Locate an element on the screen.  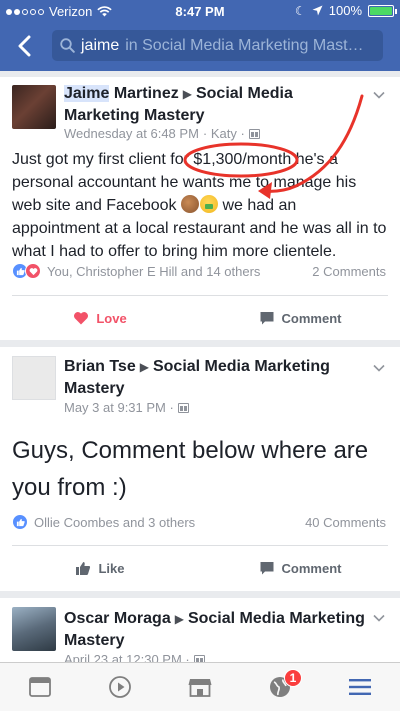
post-time: May 3 at 9:31 PM · is located at coordinates (119, 407).